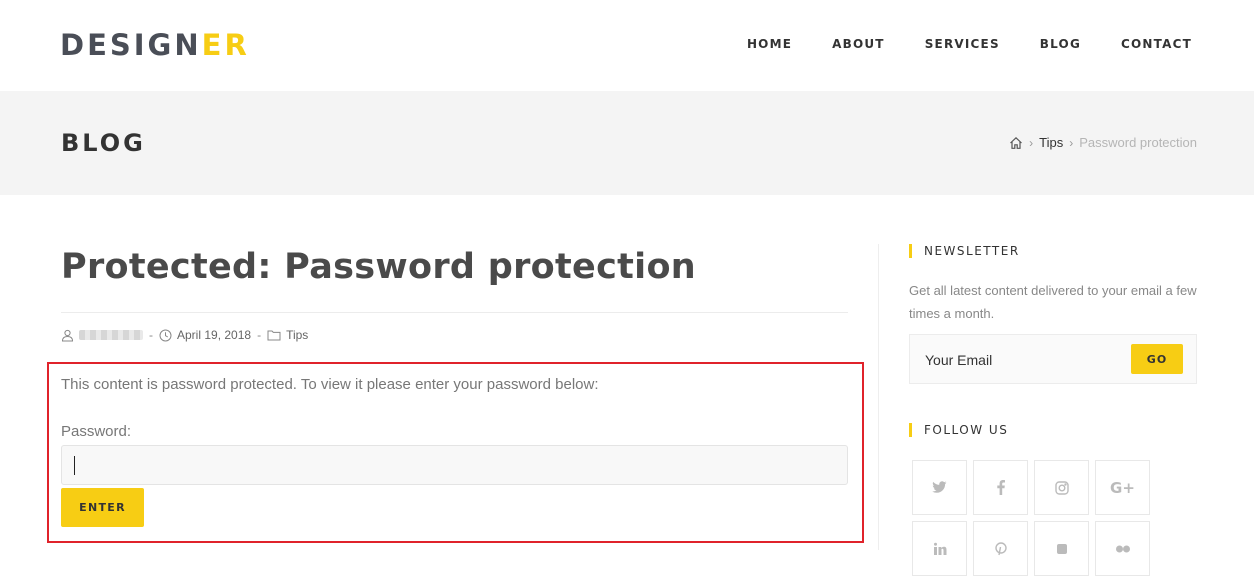  I want to click on facebook-icon, so click(1000, 487).